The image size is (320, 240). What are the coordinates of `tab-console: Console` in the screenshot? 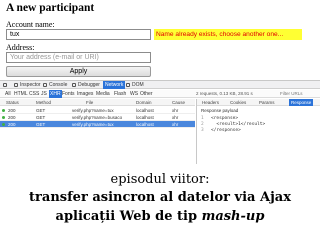 It's located at (58, 85).